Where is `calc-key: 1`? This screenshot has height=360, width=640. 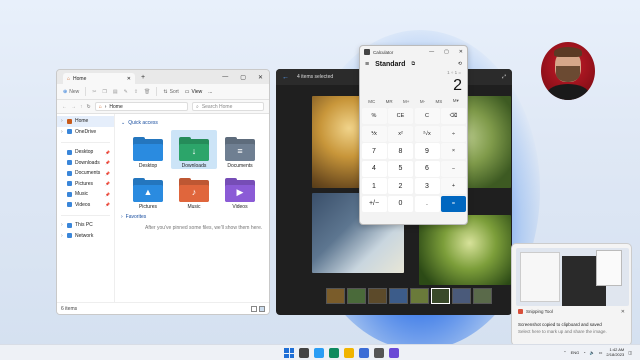
calc-key: 1 is located at coordinates (374, 186).